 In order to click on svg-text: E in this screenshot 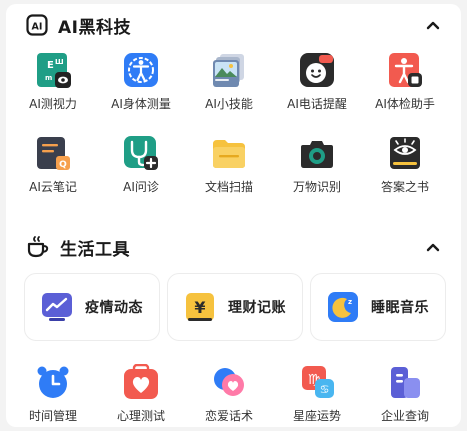, I will do `click(50, 65)`.